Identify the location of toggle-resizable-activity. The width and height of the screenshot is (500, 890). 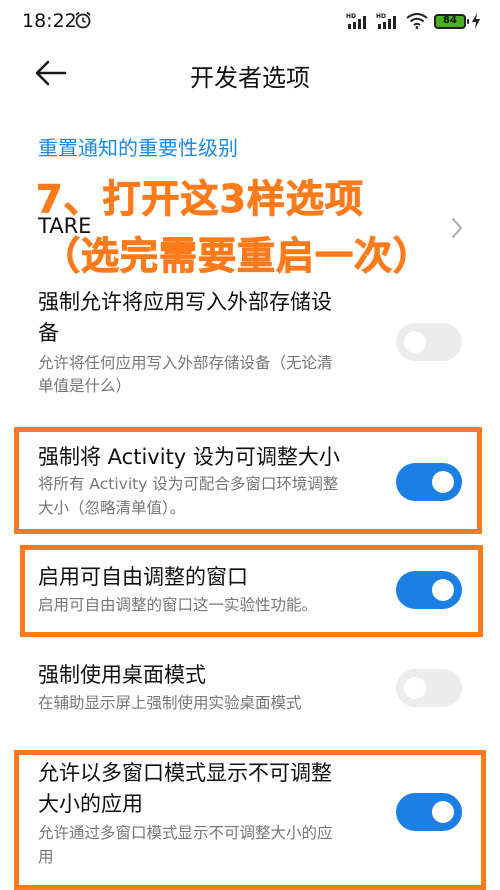
(429, 482).